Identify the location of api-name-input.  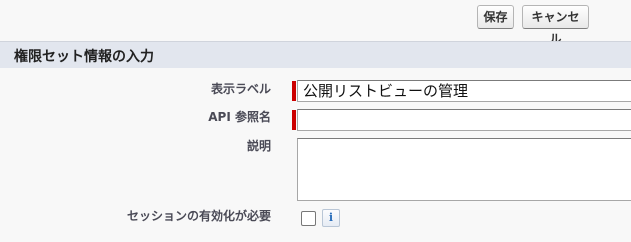
(464, 120).